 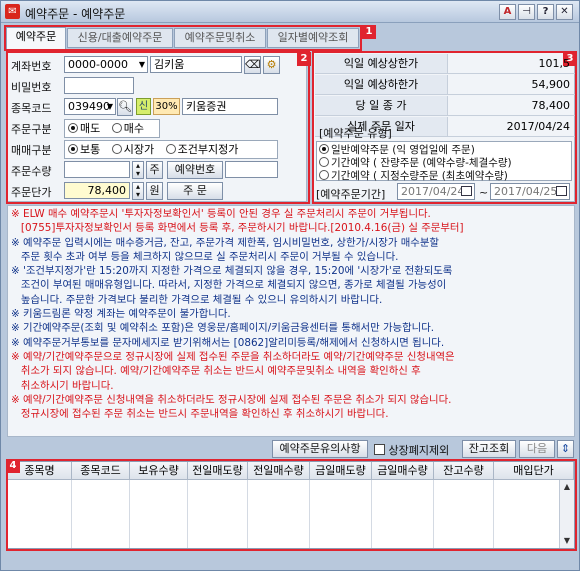 What do you see at coordinates (324, 175) in the screenshot?
I see `radio-period-specified-dot` at bounding box center [324, 175].